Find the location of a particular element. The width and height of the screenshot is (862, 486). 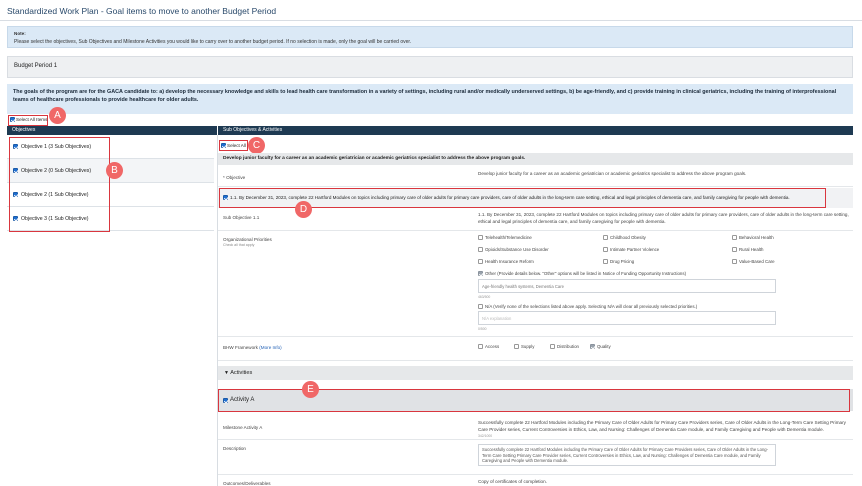

caret-down-icon: ▼ is located at coordinates (226, 373).